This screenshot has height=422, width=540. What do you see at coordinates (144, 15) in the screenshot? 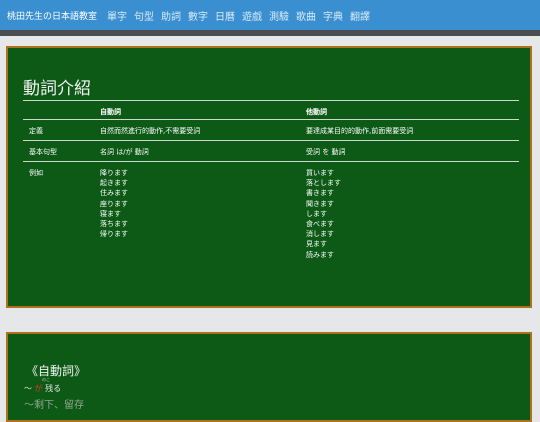
I see `nav-link-sentence-patterns: 句型` at bounding box center [144, 15].